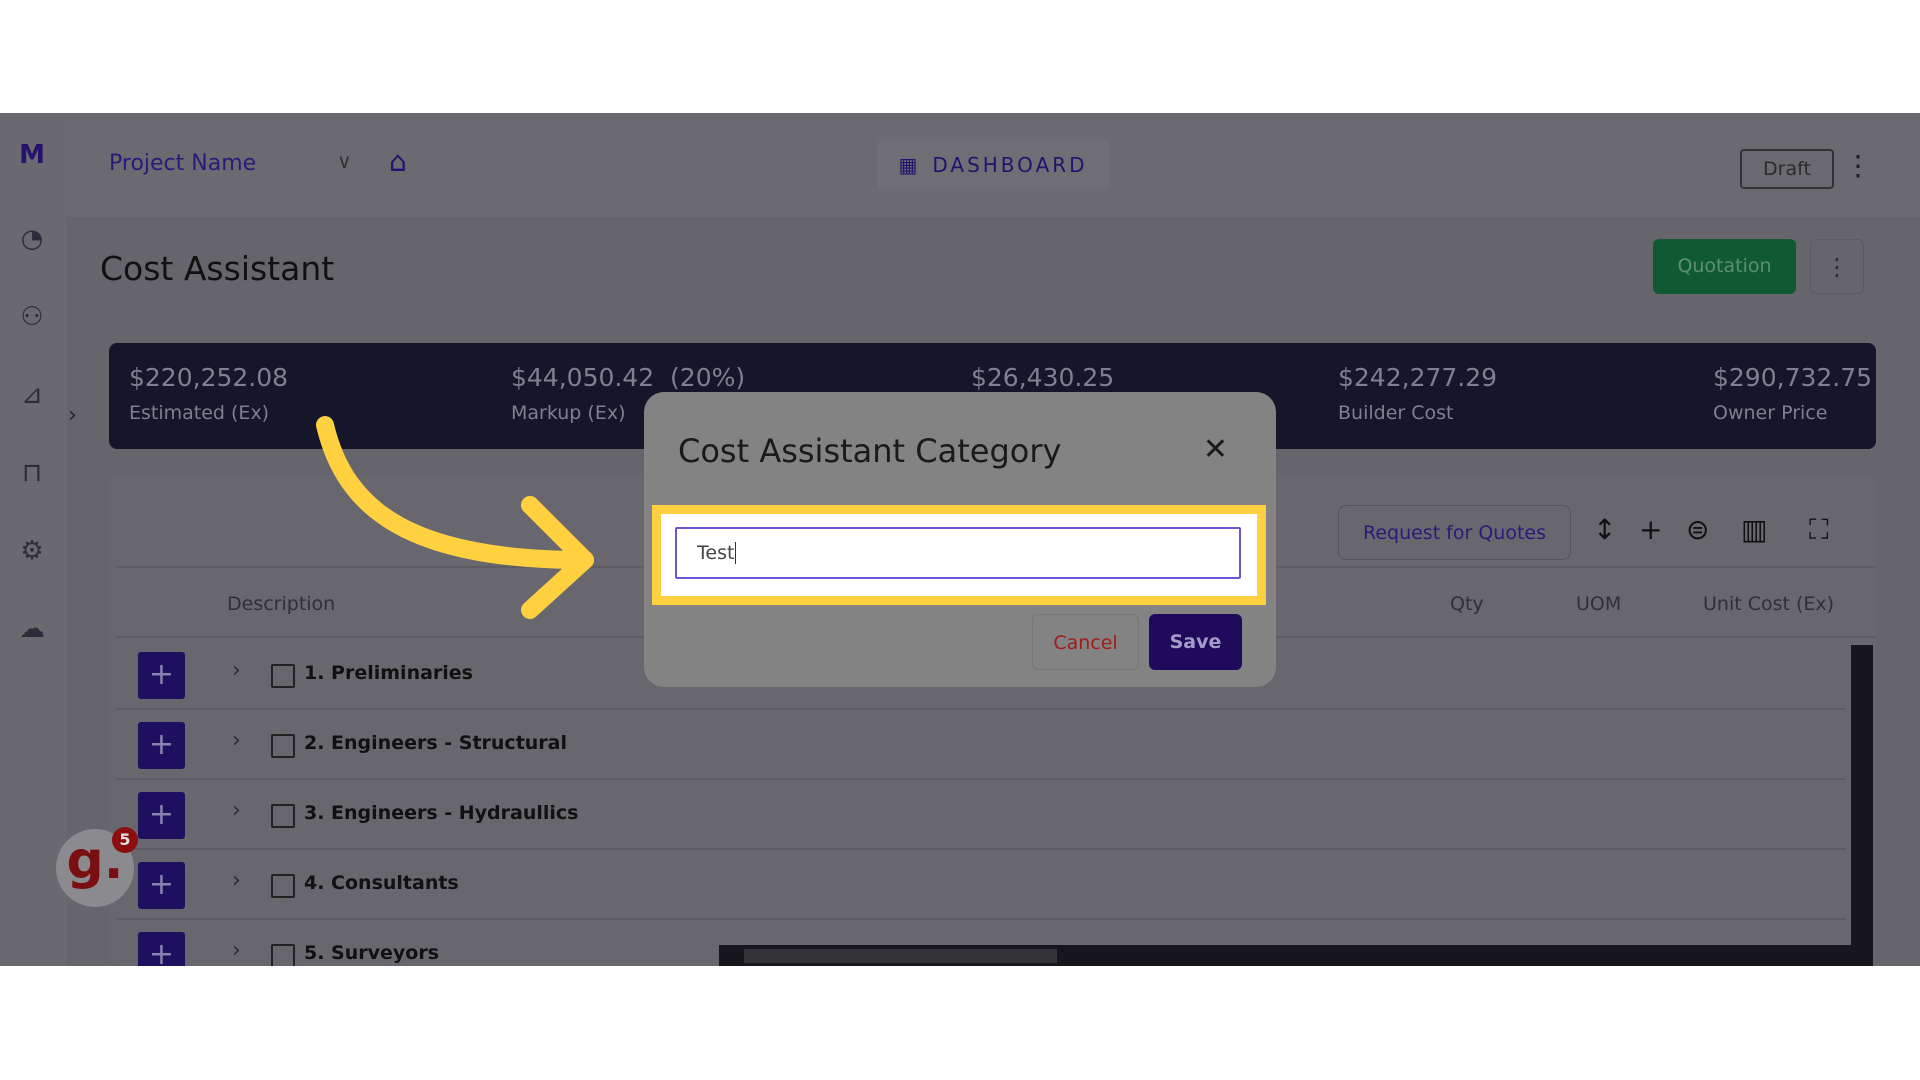  I want to click on page-title: Cost Assistant, so click(217, 268).